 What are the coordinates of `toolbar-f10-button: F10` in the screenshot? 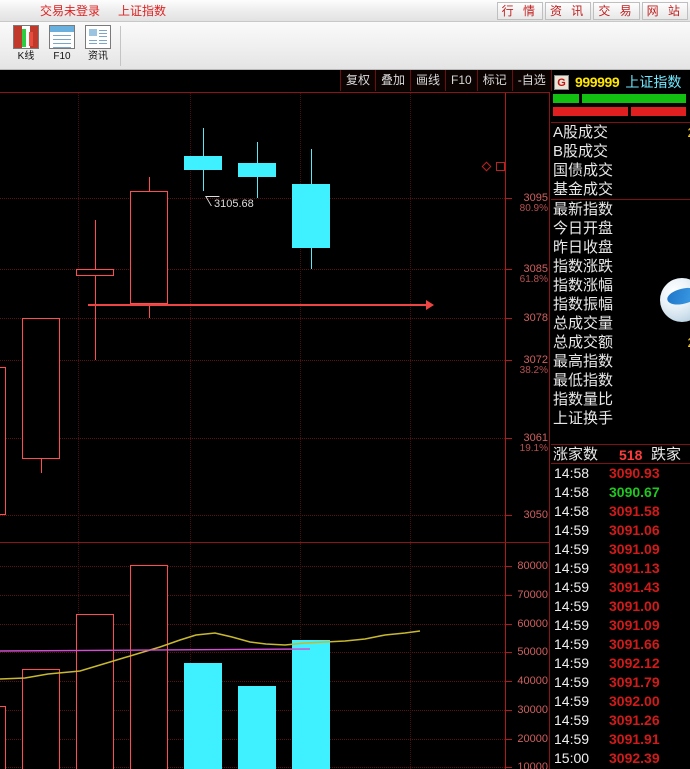 It's located at (62, 46).